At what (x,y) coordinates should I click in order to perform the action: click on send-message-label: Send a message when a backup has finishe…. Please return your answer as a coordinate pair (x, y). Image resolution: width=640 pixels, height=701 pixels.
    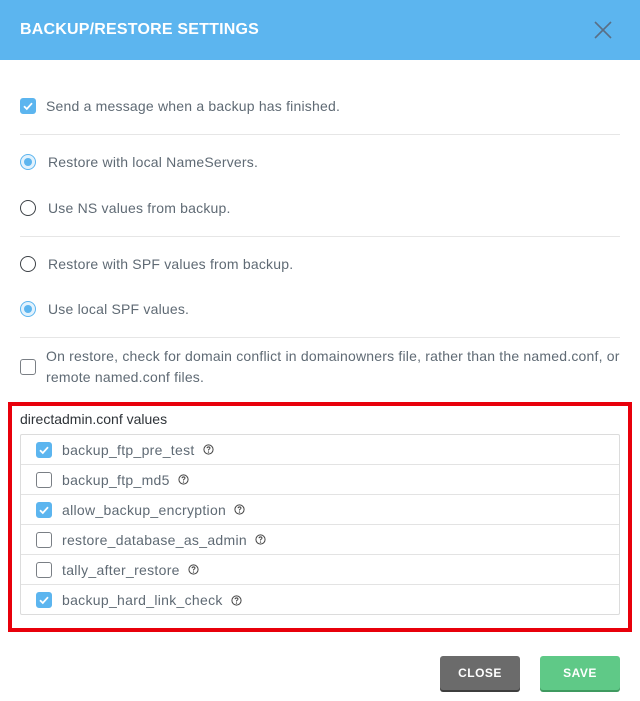
    Looking at the image, I should click on (193, 106).